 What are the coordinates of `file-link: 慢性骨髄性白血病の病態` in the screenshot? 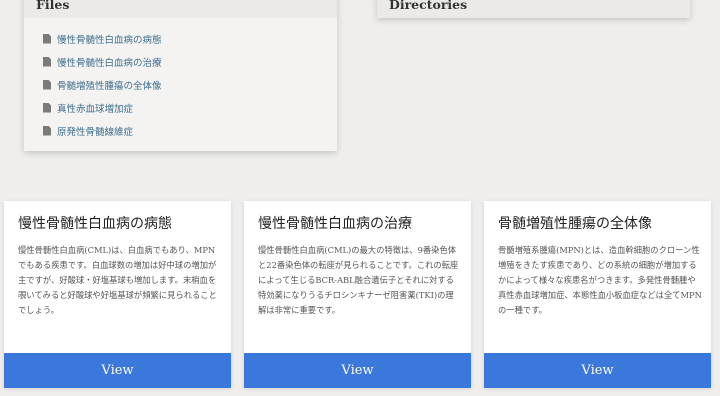 It's located at (109, 39).